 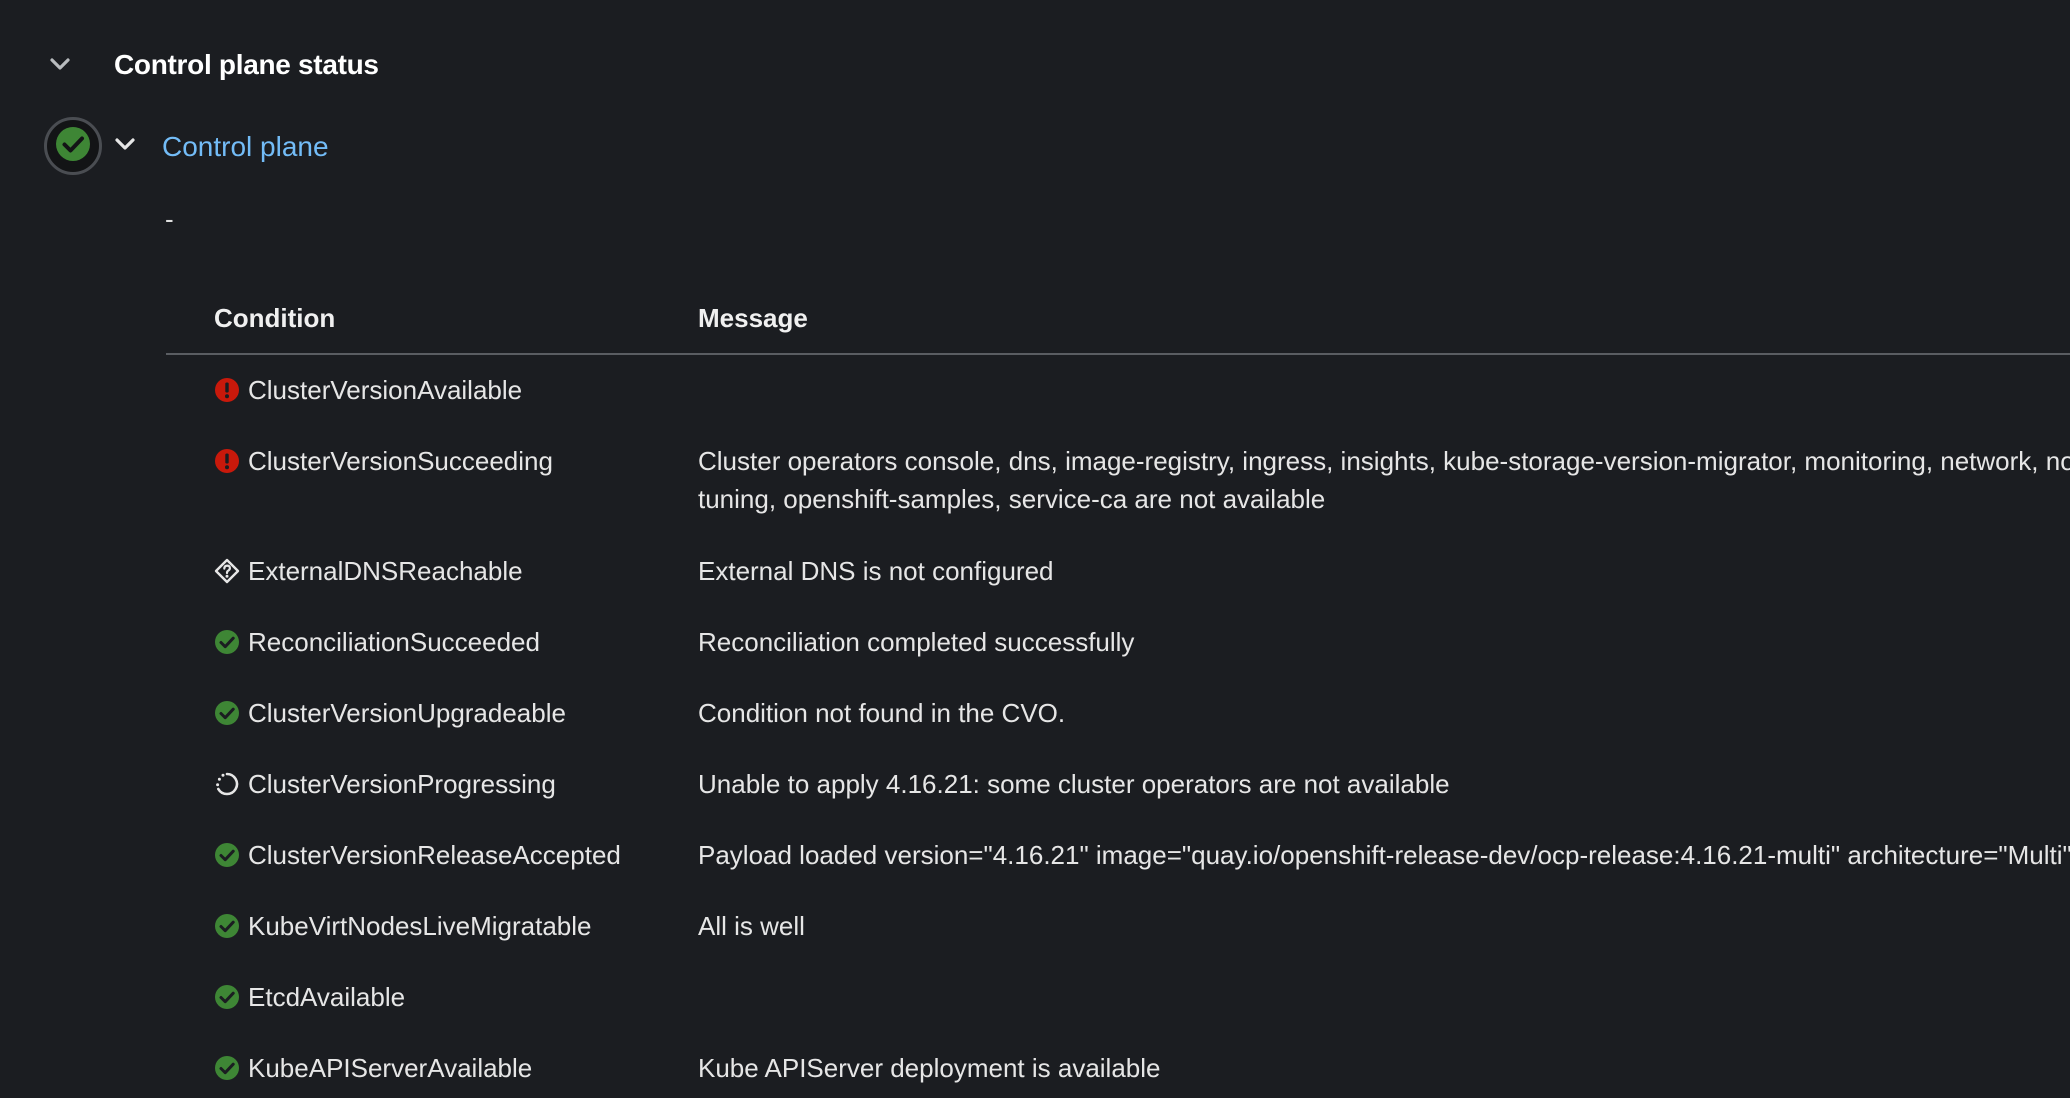 I want to click on condition-cell: KubeVirtNodesLiveMigratable, so click(x=403, y=926).